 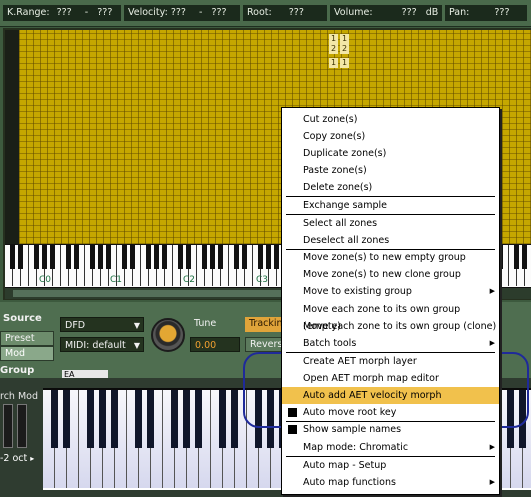 I want to click on menu-item: Paste zone(s), so click(x=390, y=170).